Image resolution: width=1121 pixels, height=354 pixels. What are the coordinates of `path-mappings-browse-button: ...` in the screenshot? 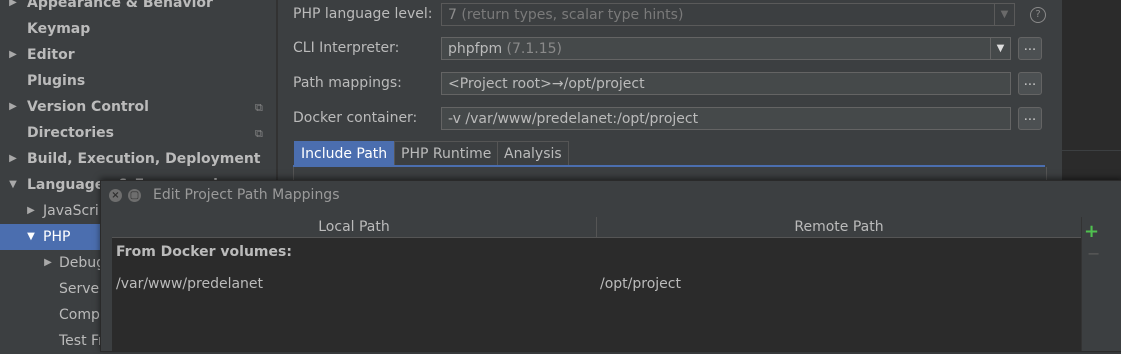 It's located at (1030, 83).